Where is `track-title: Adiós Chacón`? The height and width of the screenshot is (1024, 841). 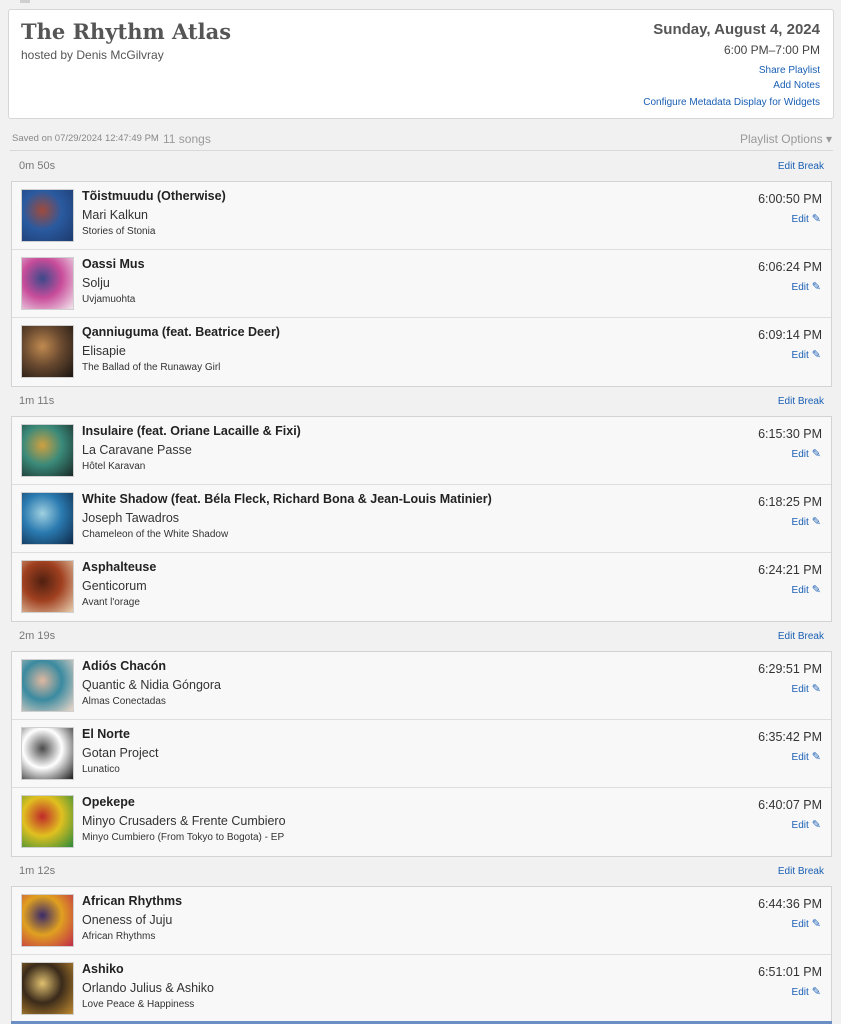 track-title: Adiós Chacón is located at coordinates (124, 666).